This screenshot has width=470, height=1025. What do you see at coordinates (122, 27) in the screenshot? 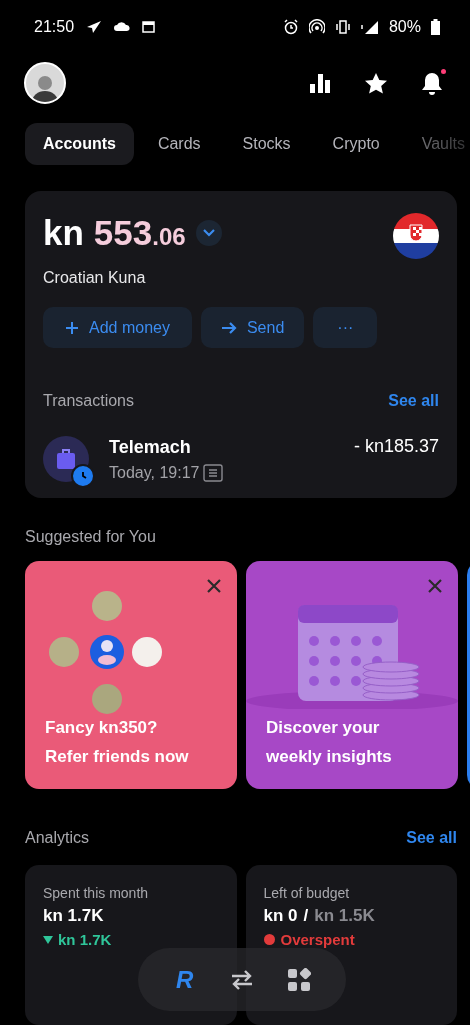
I see `cloud-icon` at bounding box center [122, 27].